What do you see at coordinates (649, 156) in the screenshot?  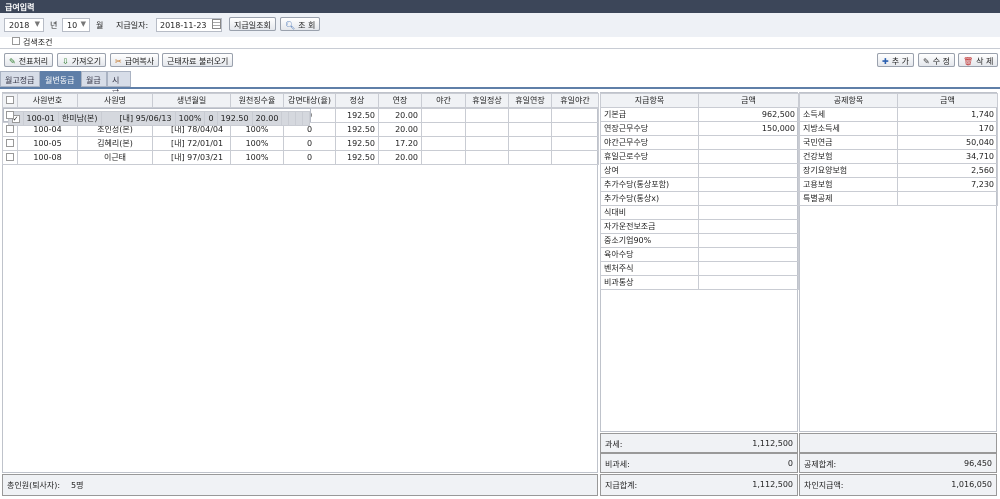 I see `item-name: 휴일근로수당` at bounding box center [649, 156].